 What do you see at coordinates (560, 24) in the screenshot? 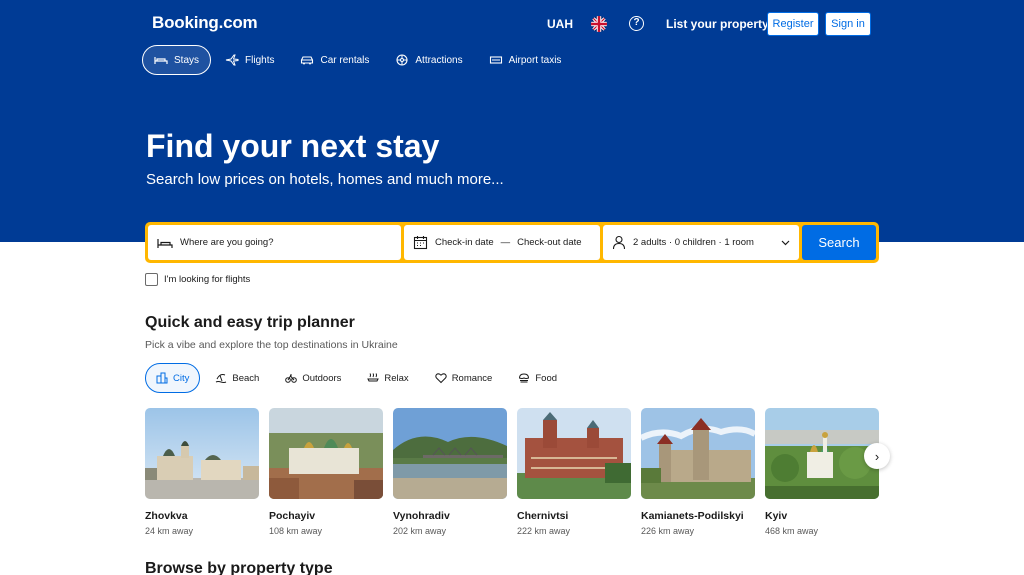
I see `currency-selector: UAH` at bounding box center [560, 24].